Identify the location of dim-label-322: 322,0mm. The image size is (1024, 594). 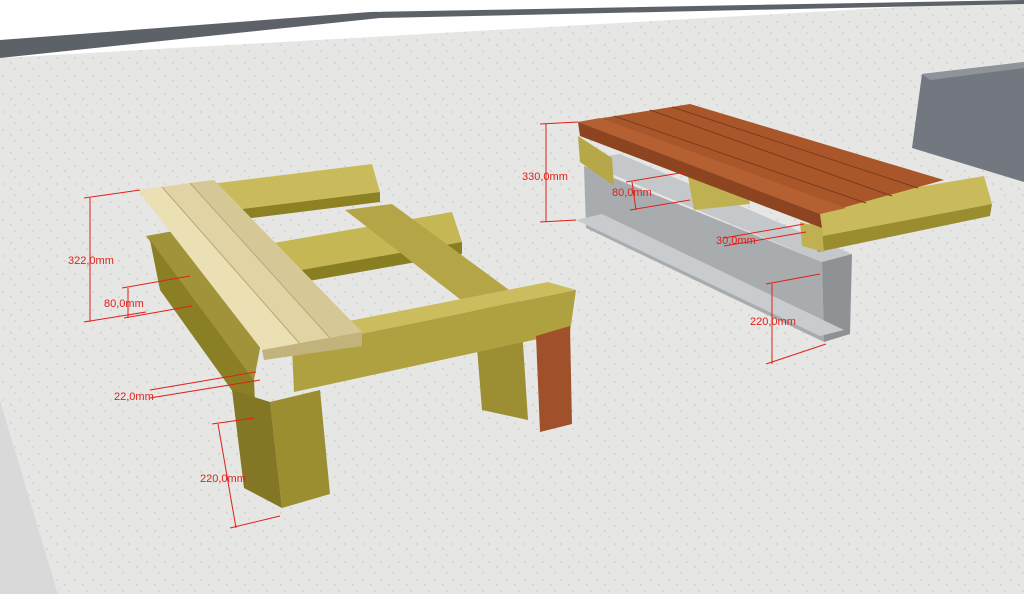
(91, 261).